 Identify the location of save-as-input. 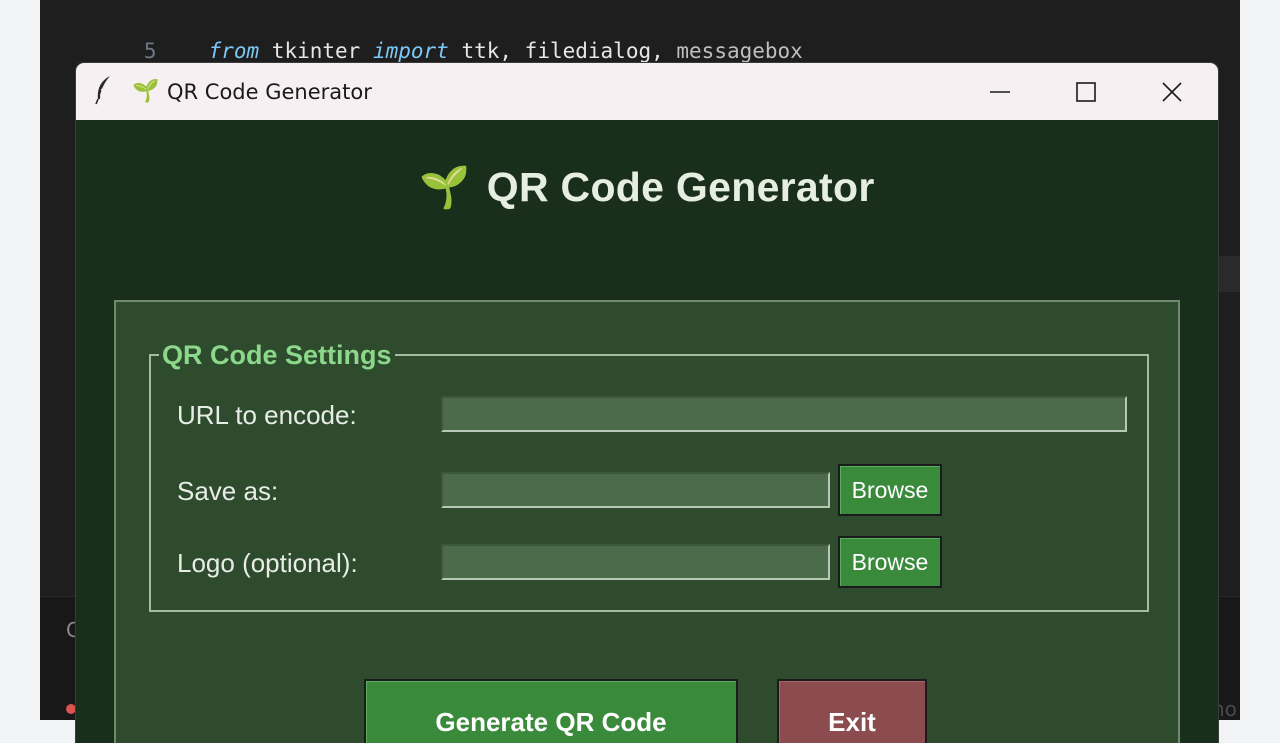
(635, 490).